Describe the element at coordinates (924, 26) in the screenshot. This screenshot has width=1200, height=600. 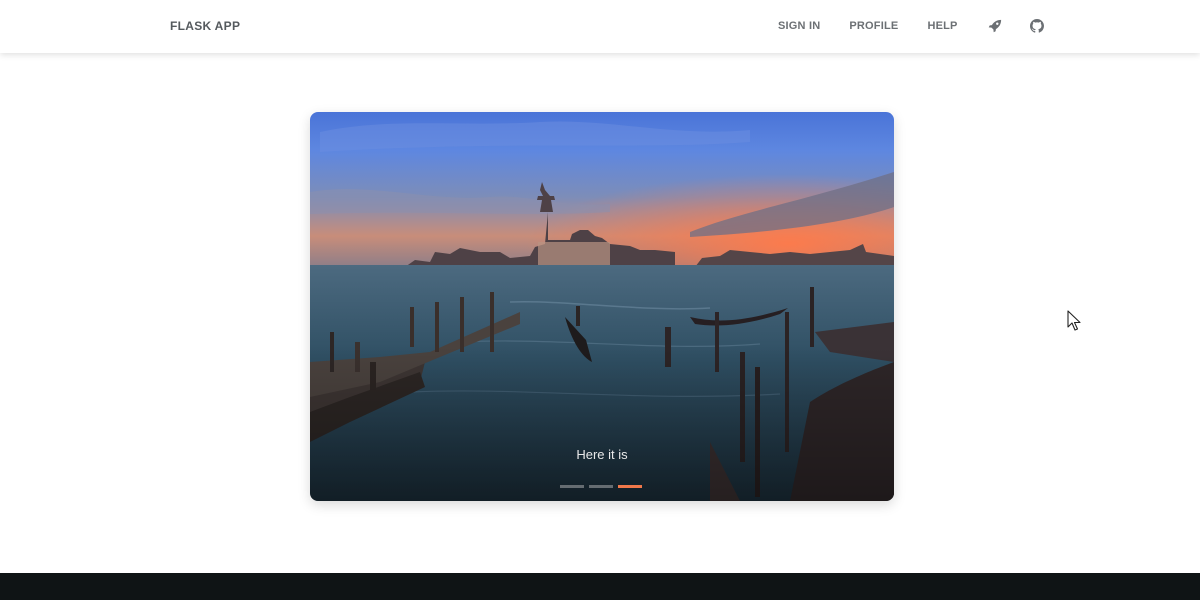
I see `nav-links: SIGN IN PROFILE HELP` at that location.